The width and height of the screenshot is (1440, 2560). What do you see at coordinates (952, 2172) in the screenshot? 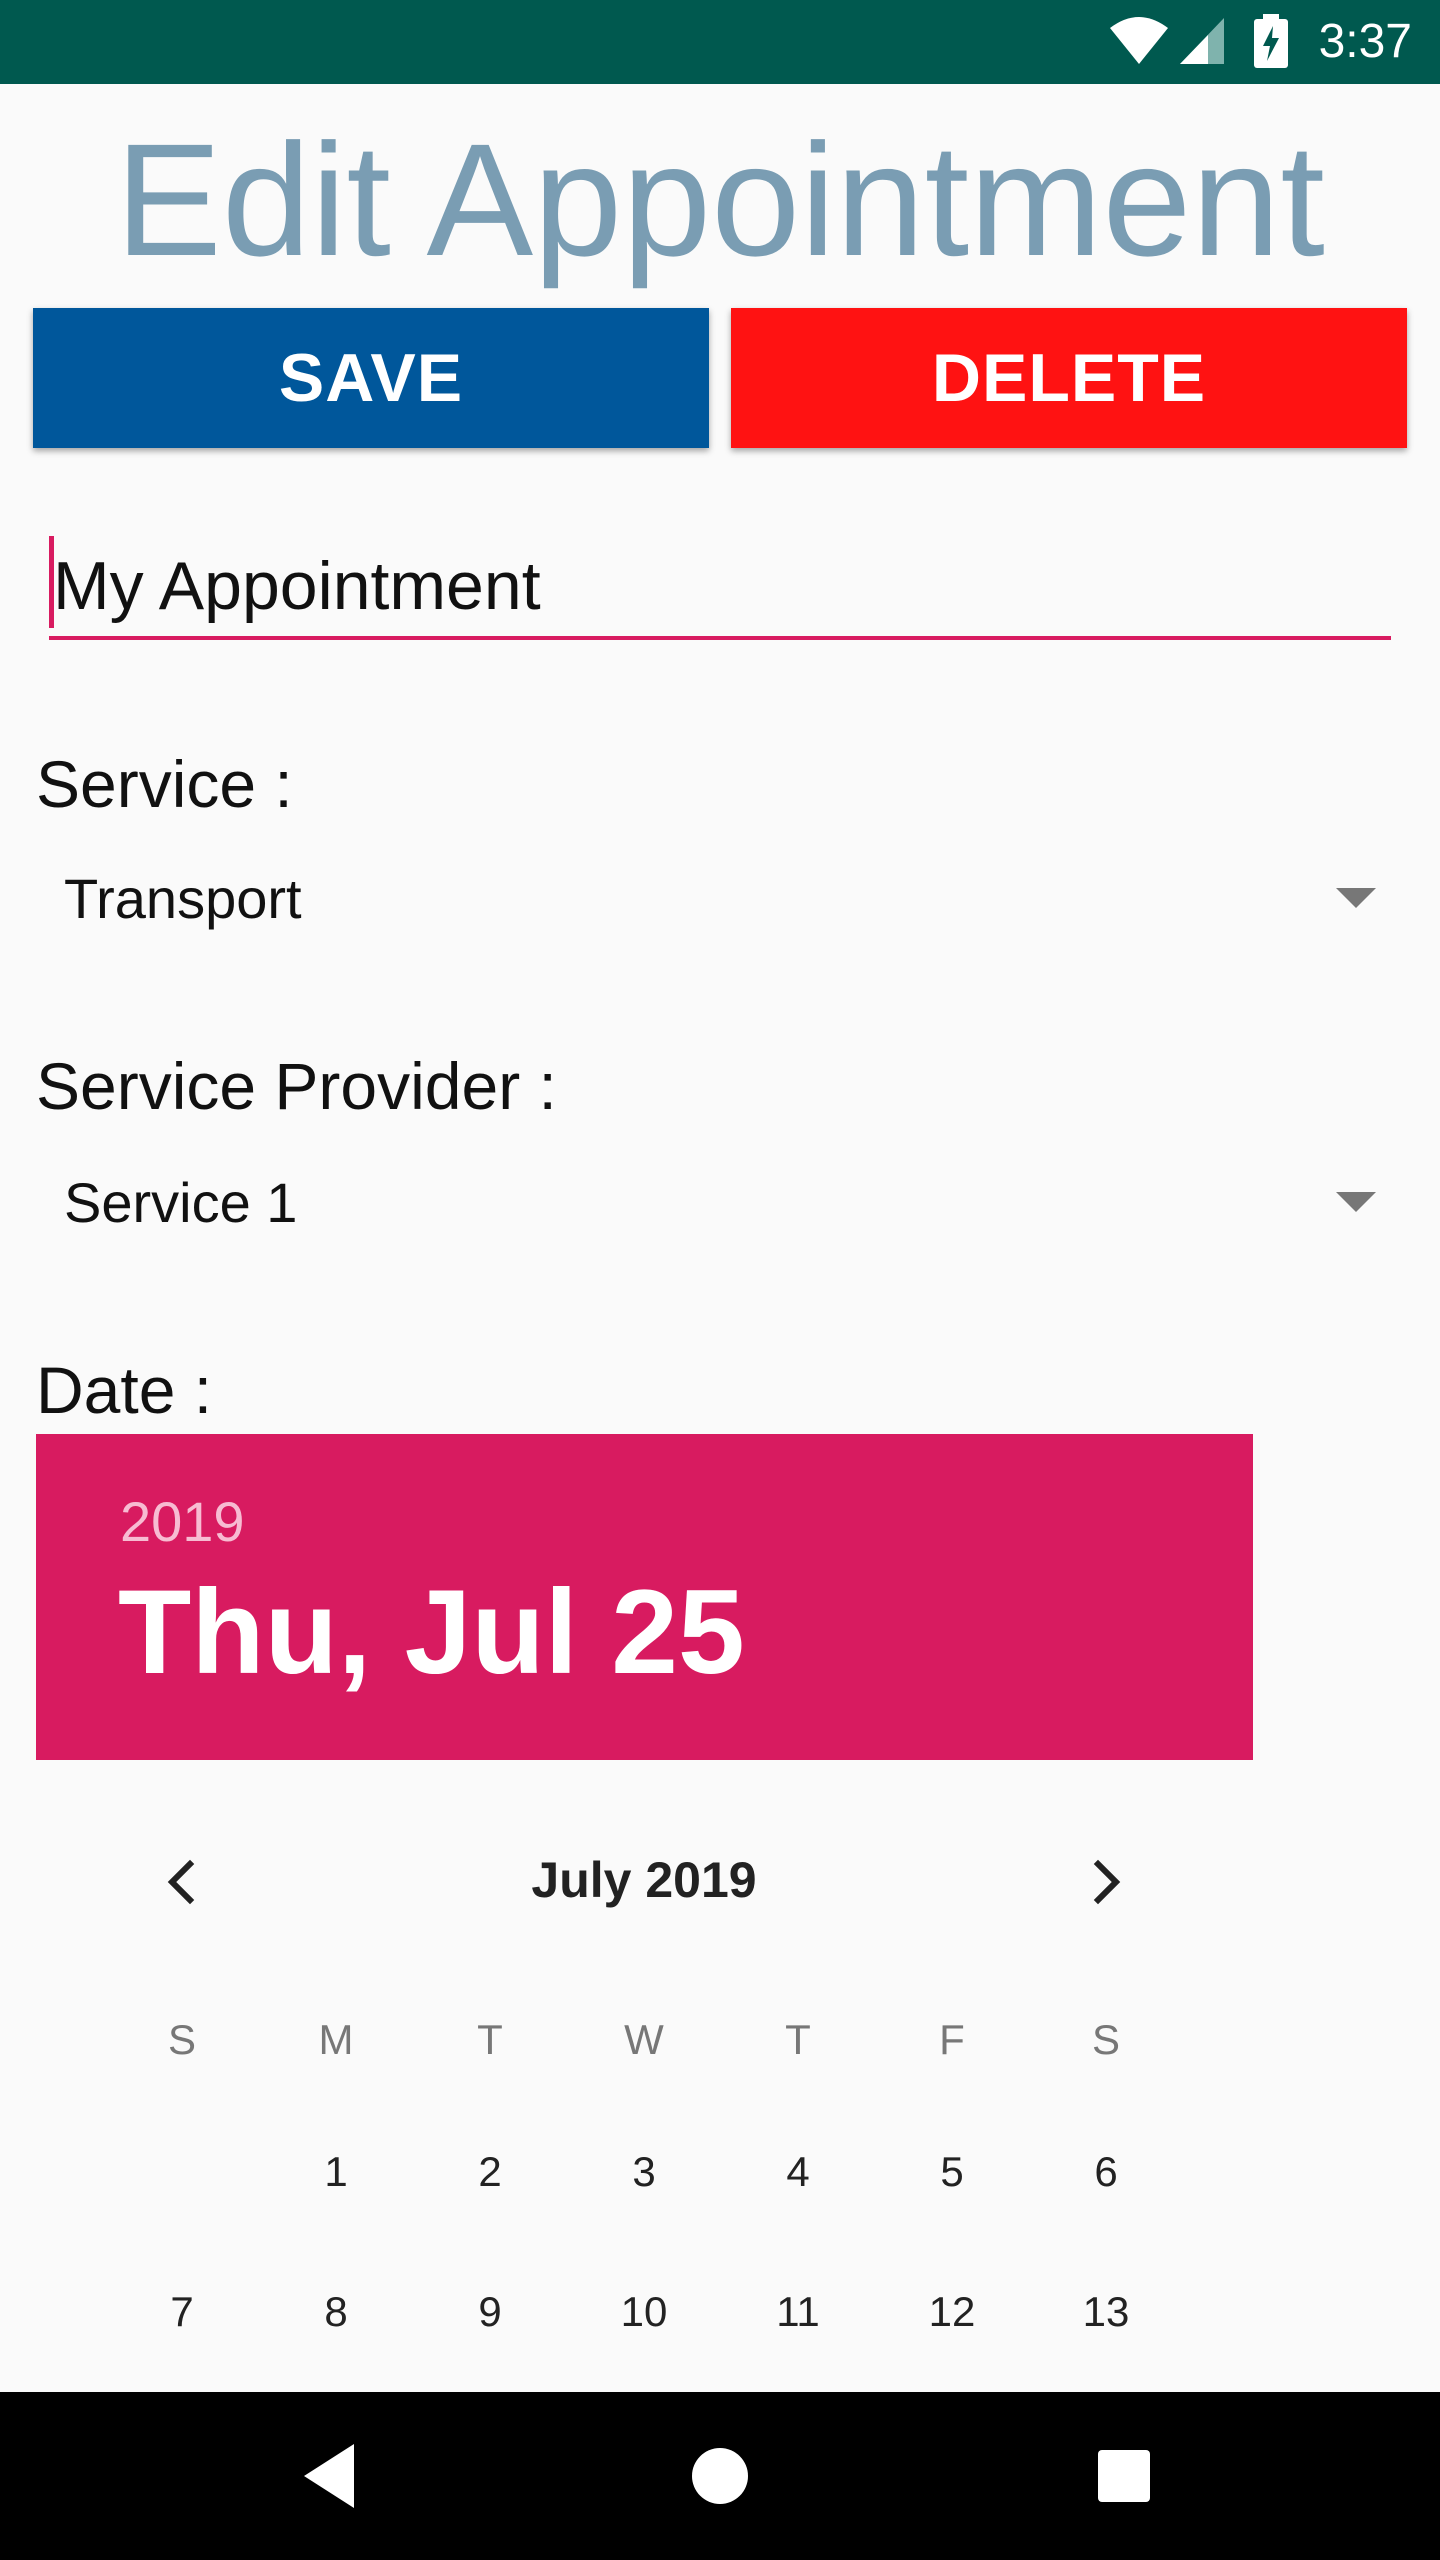
I see `calendar-day: 5` at bounding box center [952, 2172].